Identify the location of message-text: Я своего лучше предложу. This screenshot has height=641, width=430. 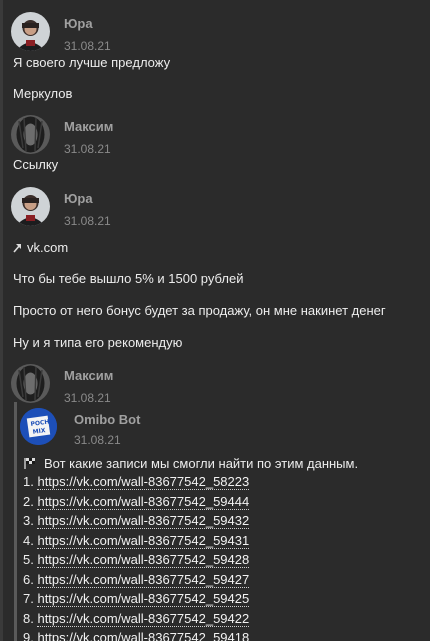
(92, 62).